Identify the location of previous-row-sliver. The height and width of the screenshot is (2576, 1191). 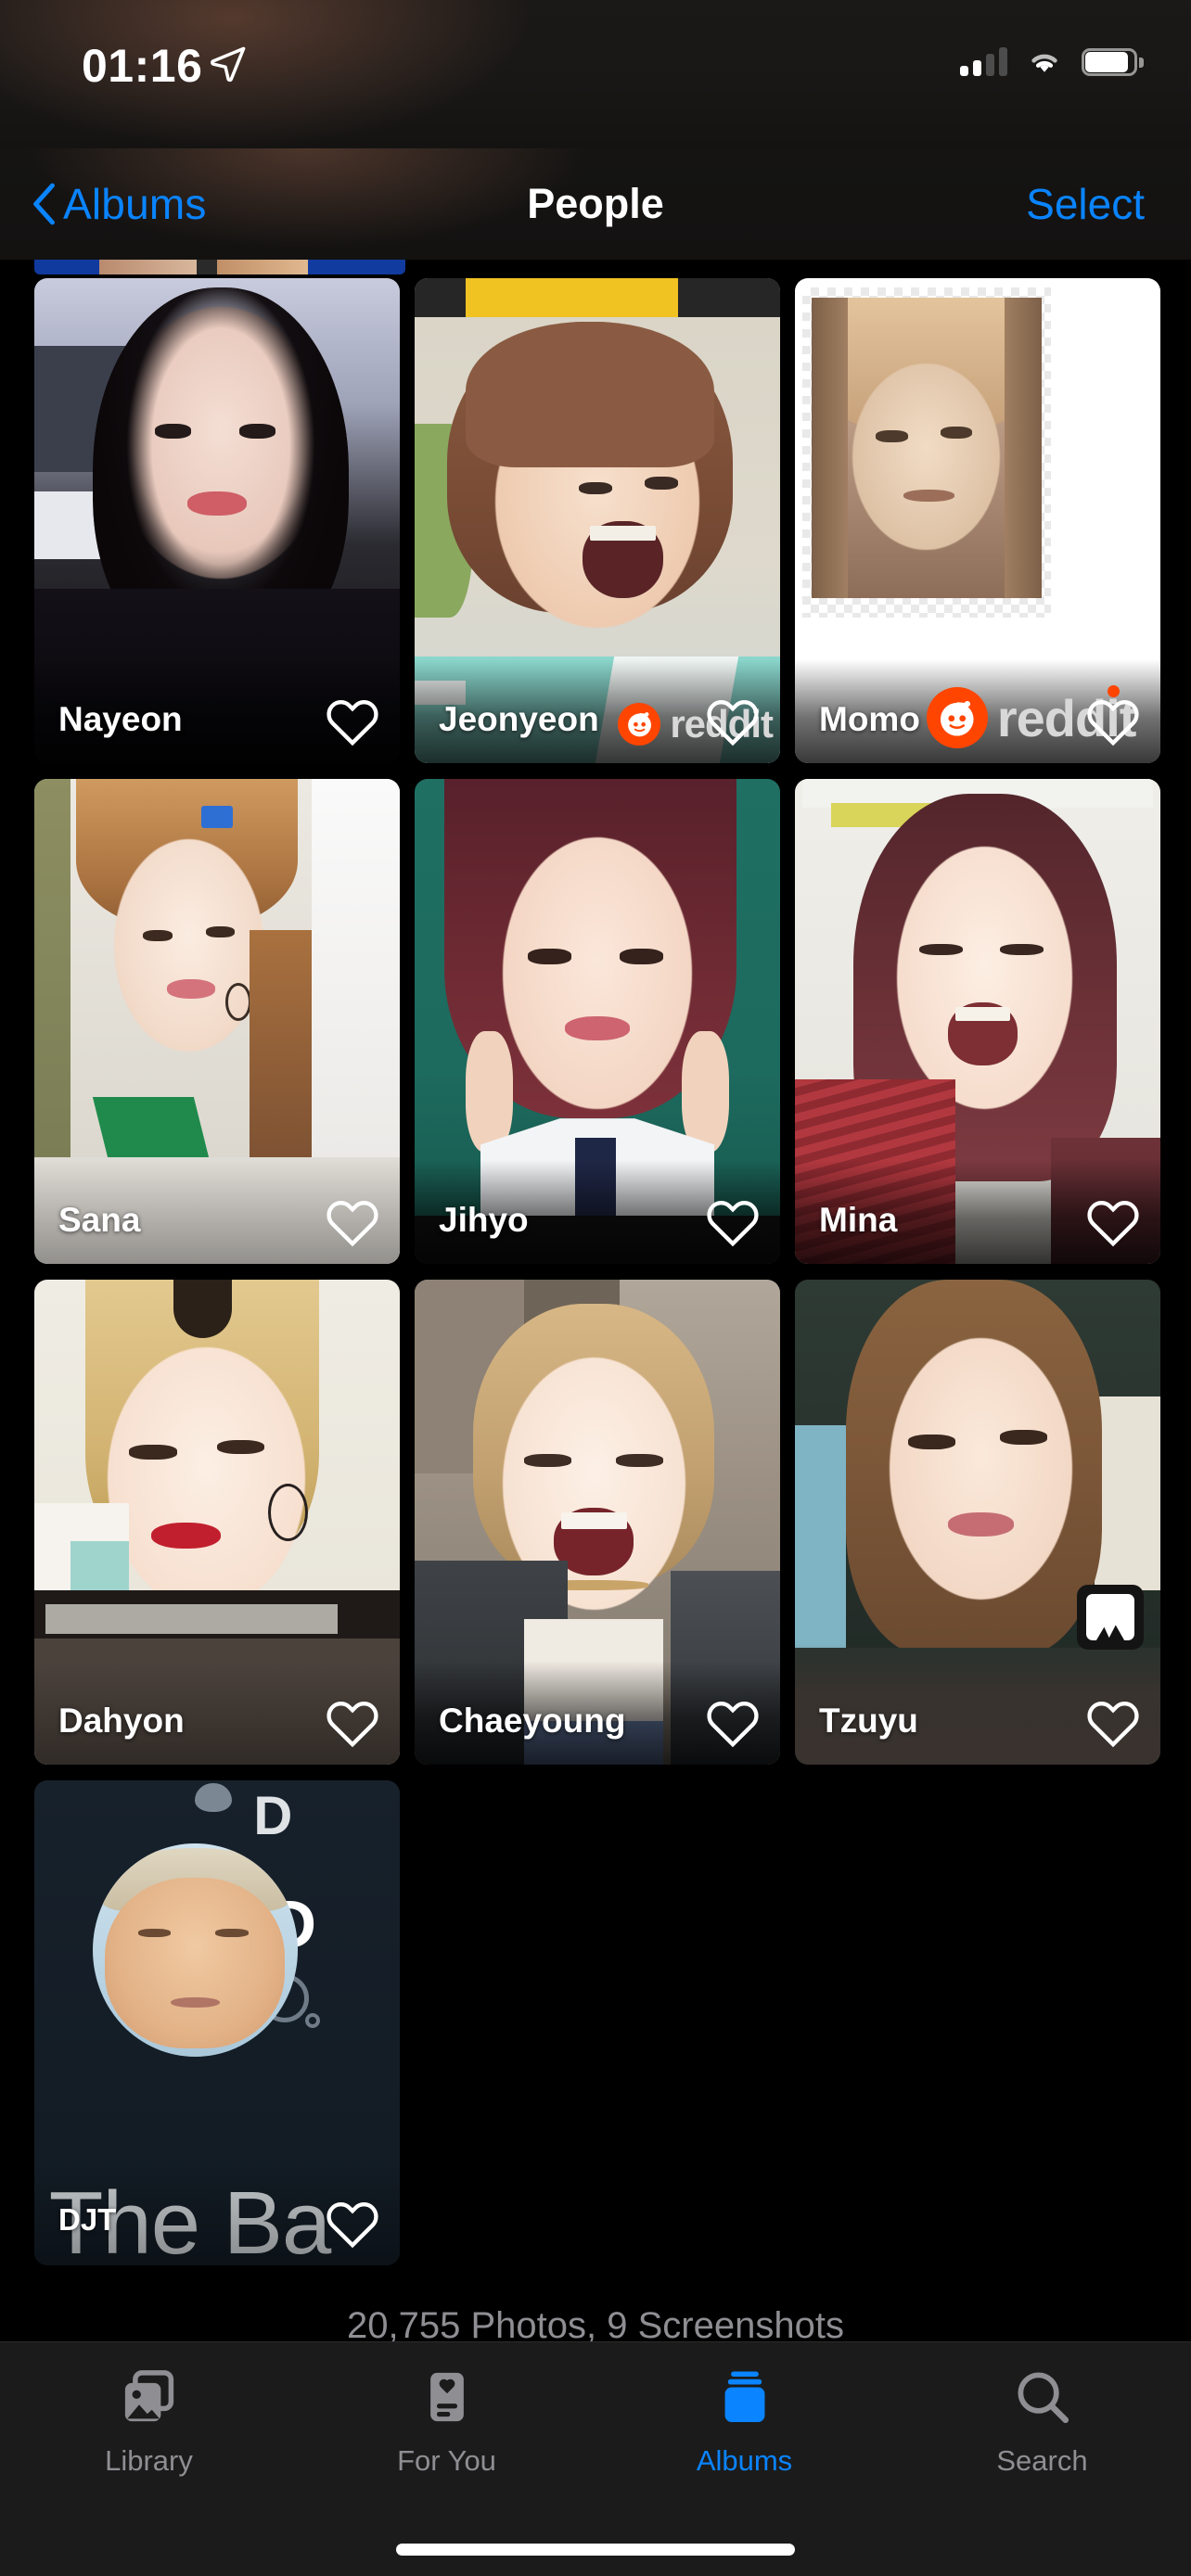
(219, 267).